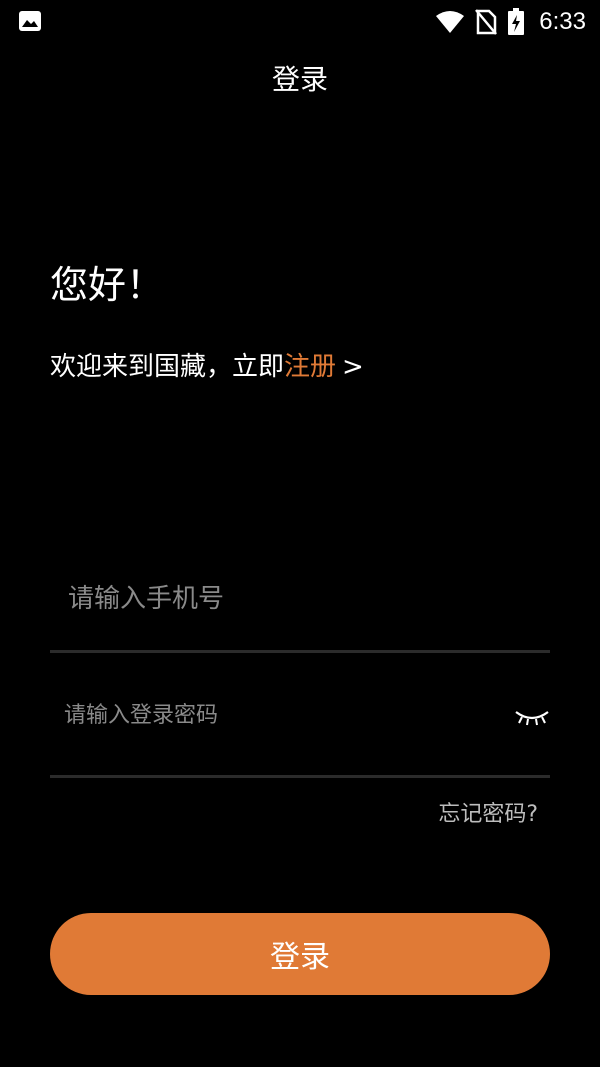 Image resolution: width=600 pixels, height=1067 pixels. What do you see at coordinates (486, 22) in the screenshot?
I see `no-sim-icon` at bounding box center [486, 22].